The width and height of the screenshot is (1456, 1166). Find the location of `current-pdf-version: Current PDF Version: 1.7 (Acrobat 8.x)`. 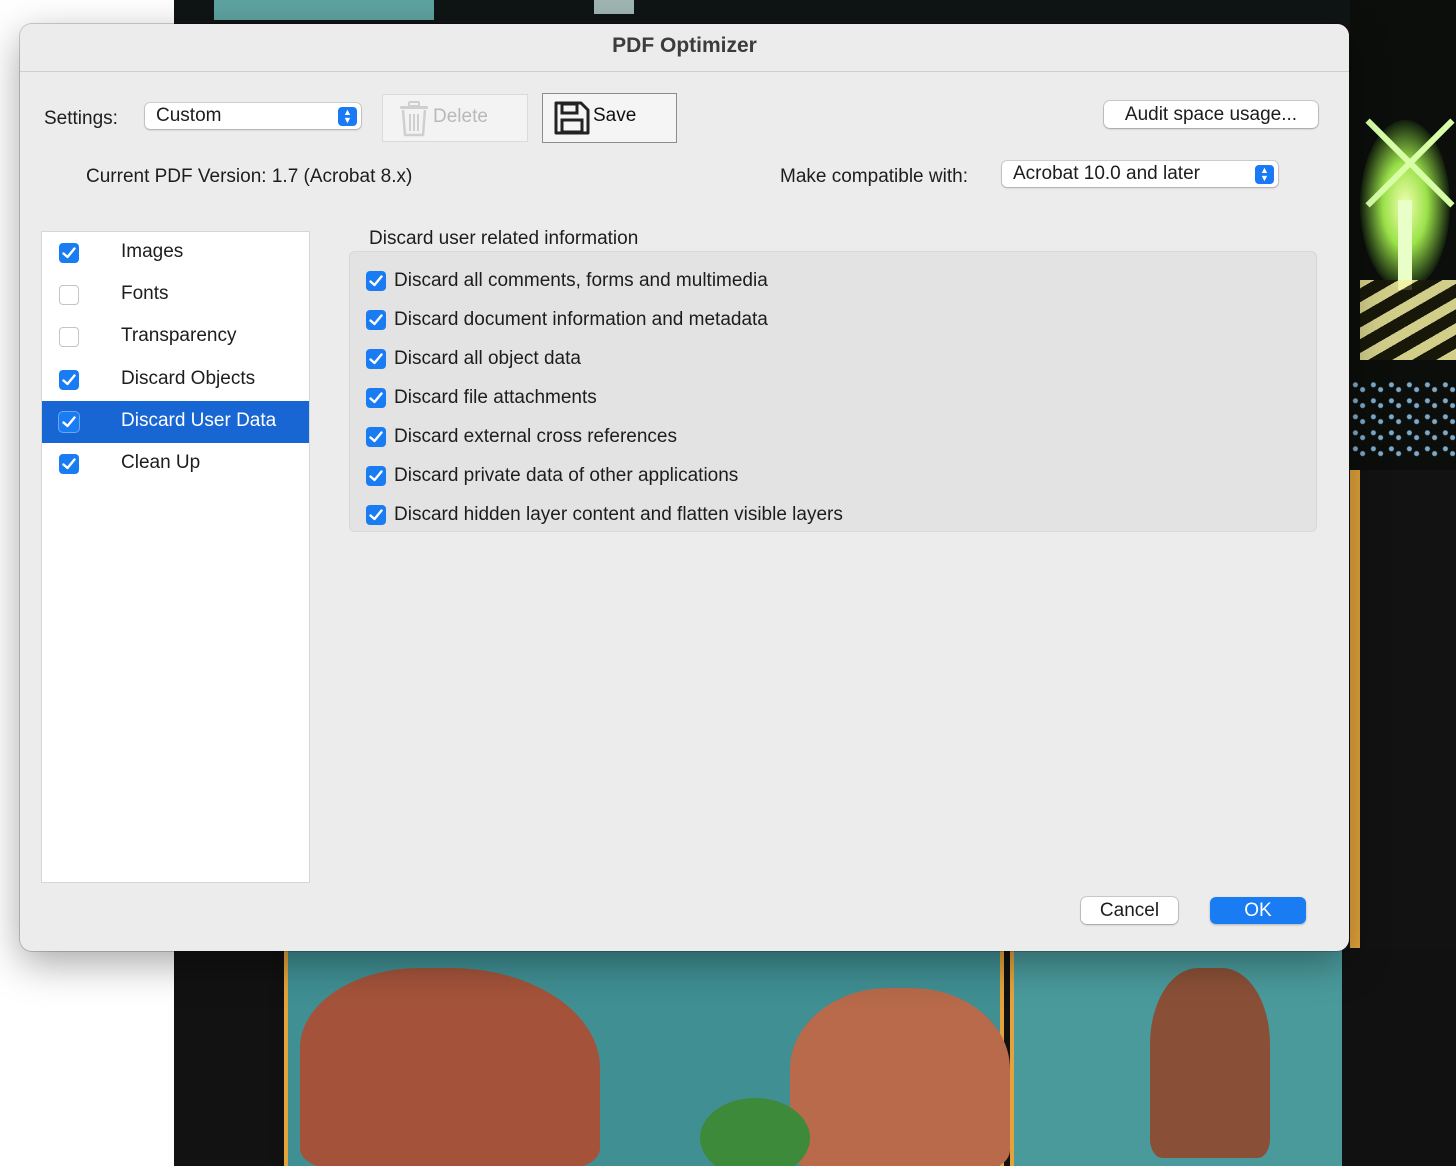

current-pdf-version: Current PDF Version: 1.7 (Acrobat 8.x) is located at coordinates (249, 176).